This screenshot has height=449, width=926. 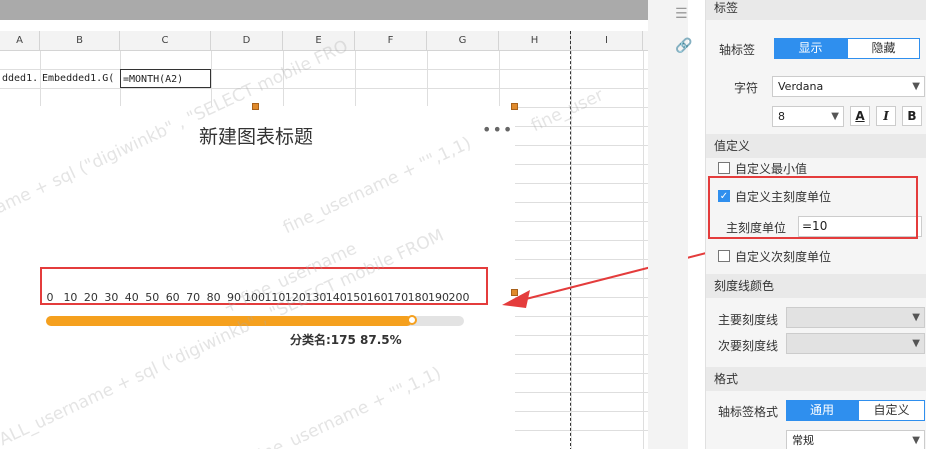 I want to click on axis-tick-label: 40, so click(x=131, y=297).